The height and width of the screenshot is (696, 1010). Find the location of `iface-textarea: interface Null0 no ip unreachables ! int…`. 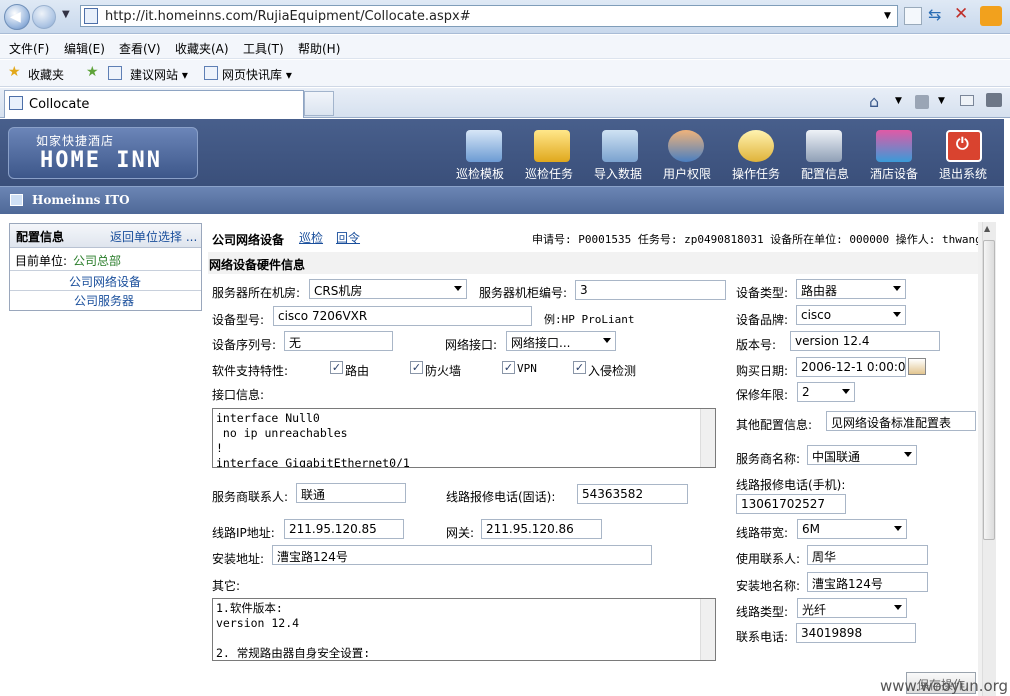

iface-textarea: interface Null0 no ip unreachables ! int… is located at coordinates (464, 438).